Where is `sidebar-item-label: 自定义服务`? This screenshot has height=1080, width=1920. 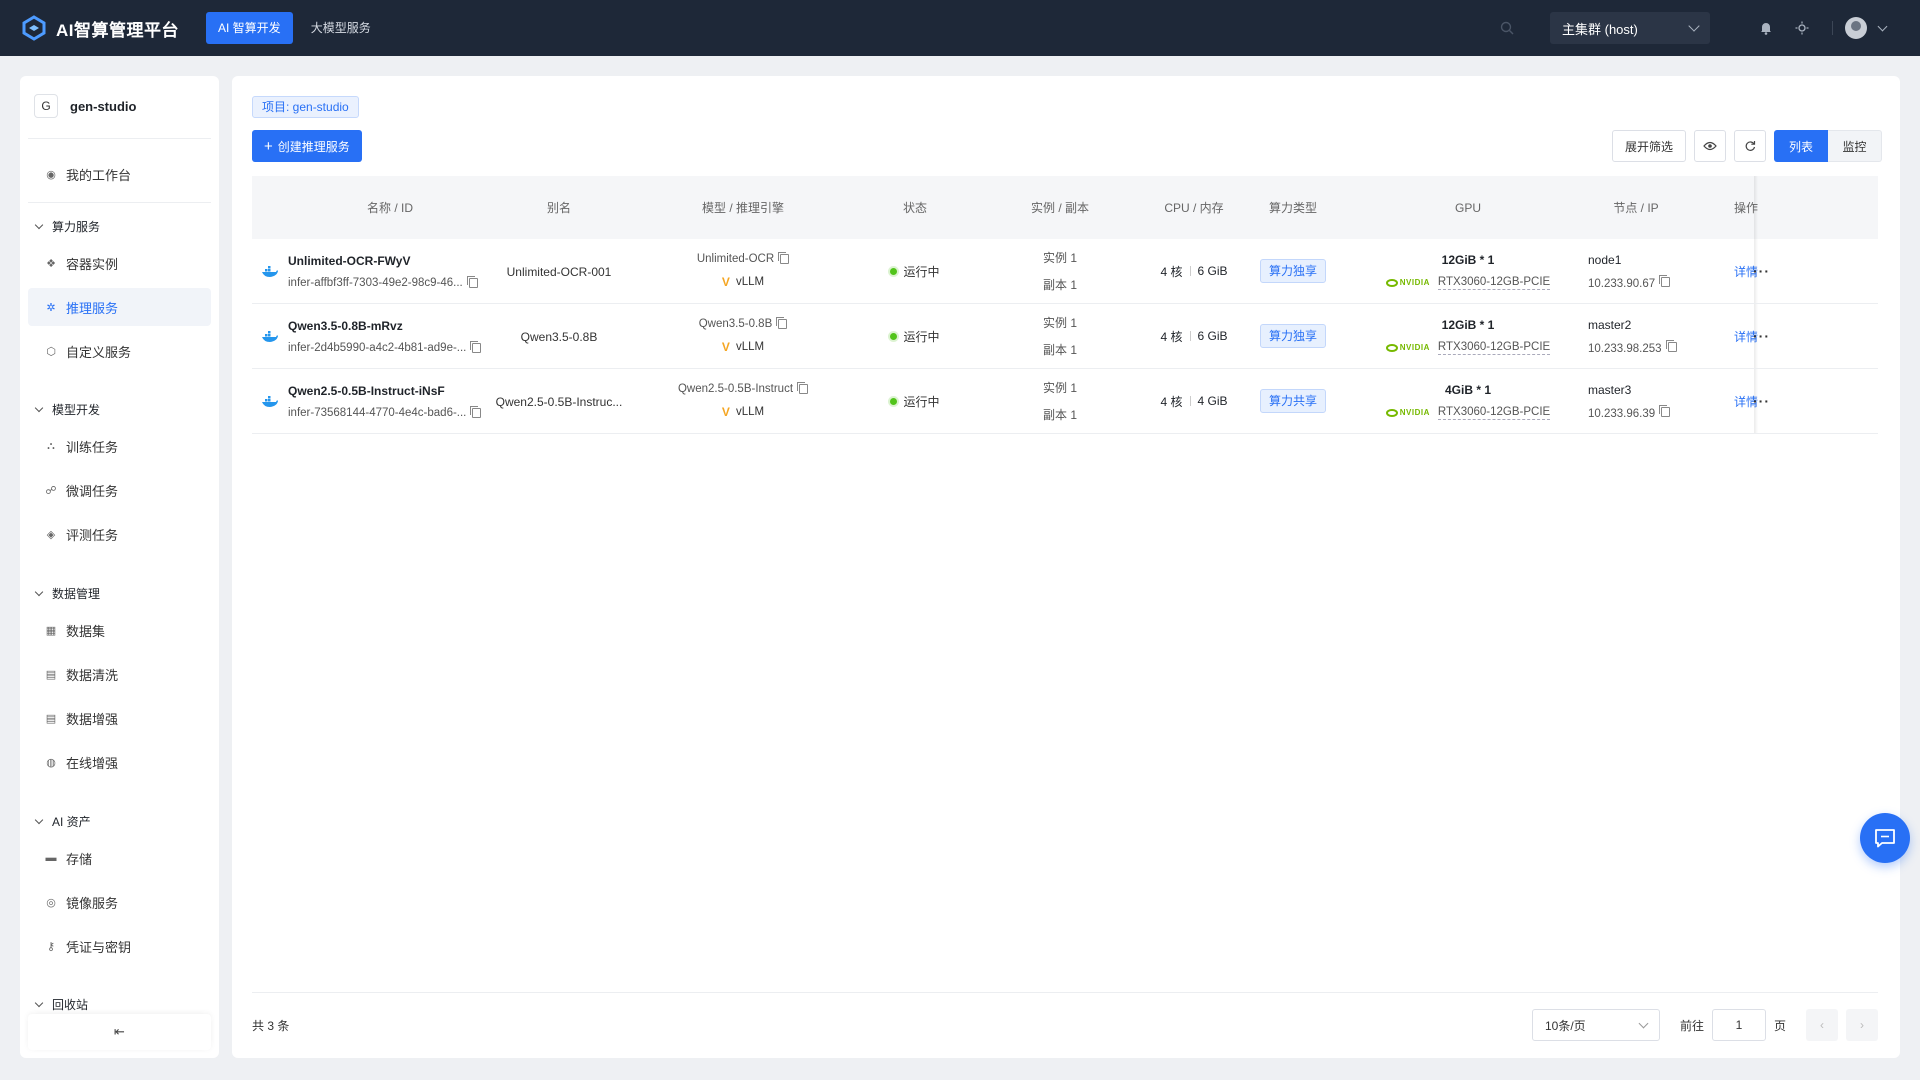 sidebar-item-label: 自定义服务 is located at coordinates (99, 352).